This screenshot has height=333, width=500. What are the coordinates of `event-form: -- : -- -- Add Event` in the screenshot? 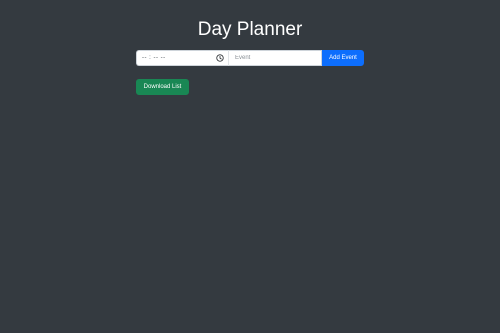 It's located at (250, 58).